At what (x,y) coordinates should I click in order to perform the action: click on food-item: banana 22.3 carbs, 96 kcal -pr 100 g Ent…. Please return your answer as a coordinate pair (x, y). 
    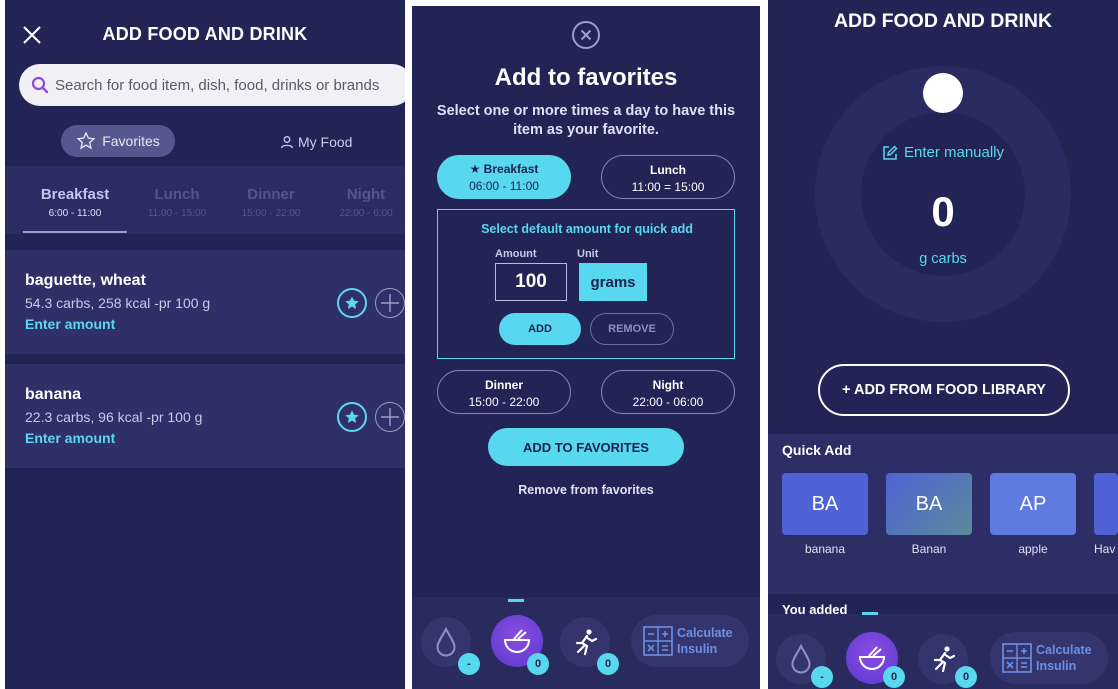
    Looking at the image, I should click on (205, 416).